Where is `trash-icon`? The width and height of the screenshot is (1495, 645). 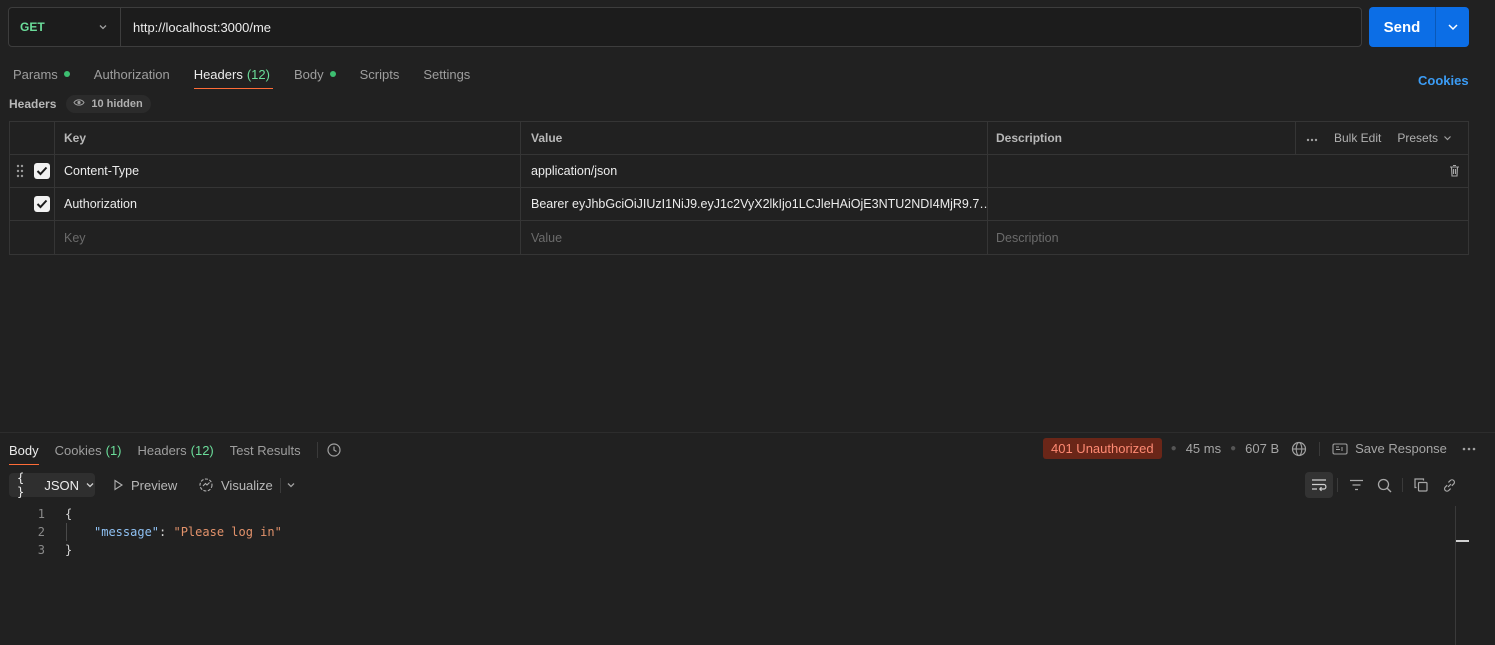
trash-icon is located at coordinates (1454, 172).